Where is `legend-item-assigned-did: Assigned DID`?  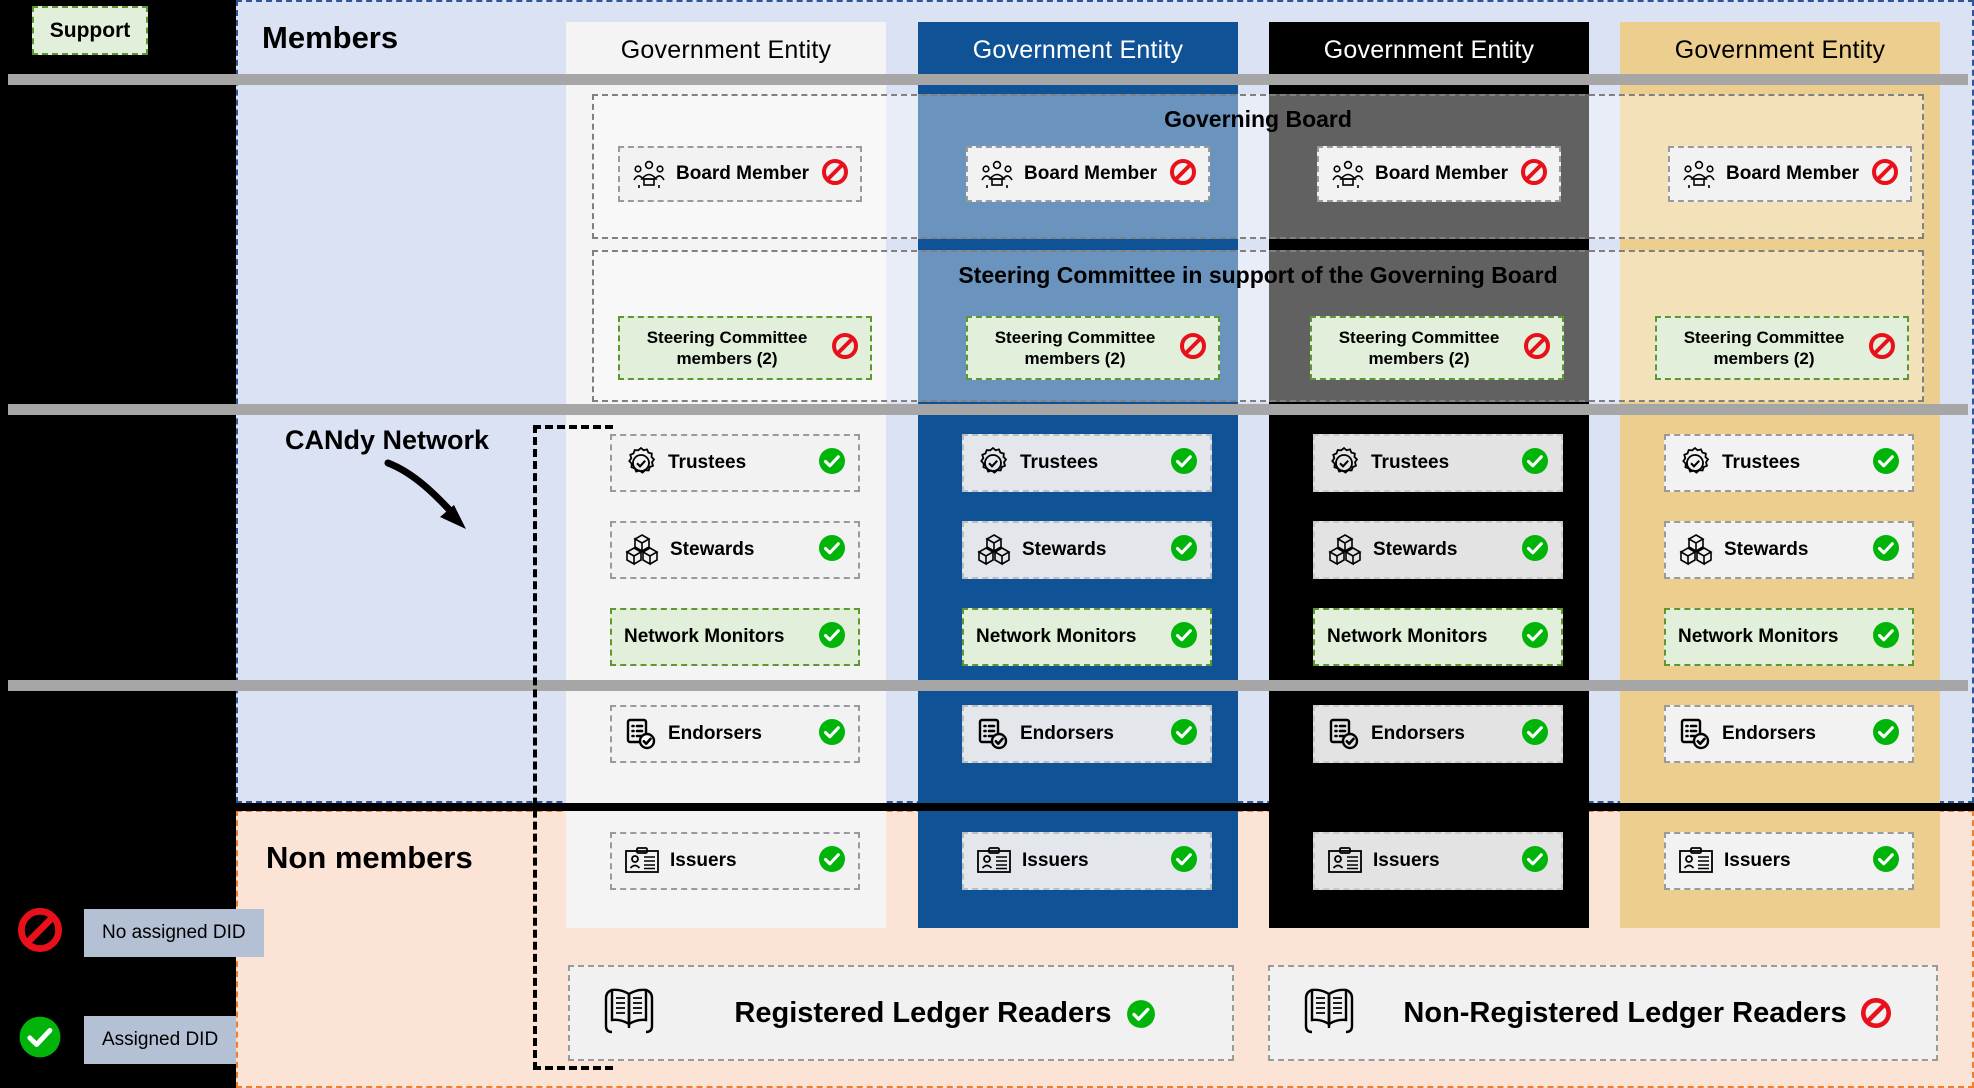
legend-item-assigned-did: Assigned DID is located at coordinates (127, 1039).